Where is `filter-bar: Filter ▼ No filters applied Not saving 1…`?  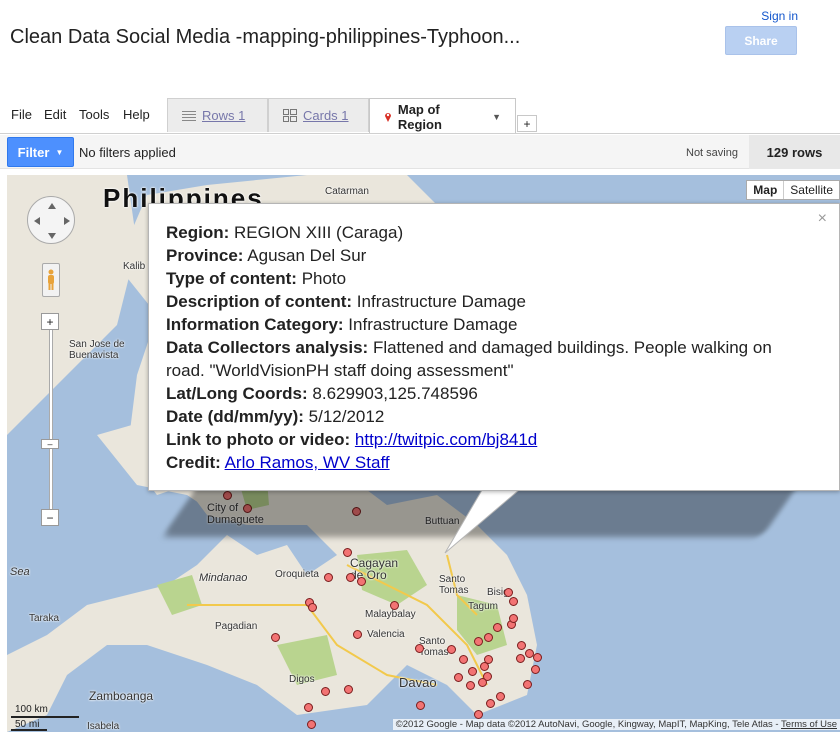
filter-bar: Filter ▼ No filters applied Not saving 1… is located at coordinates (420, 152).